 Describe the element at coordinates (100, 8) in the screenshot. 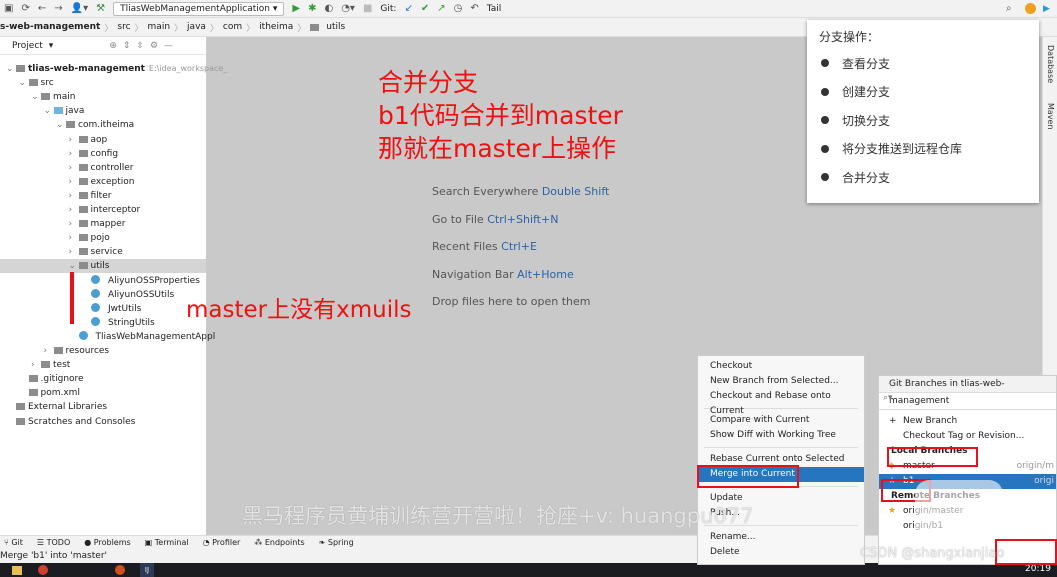

I see `build-icon: ⚒` at that location.